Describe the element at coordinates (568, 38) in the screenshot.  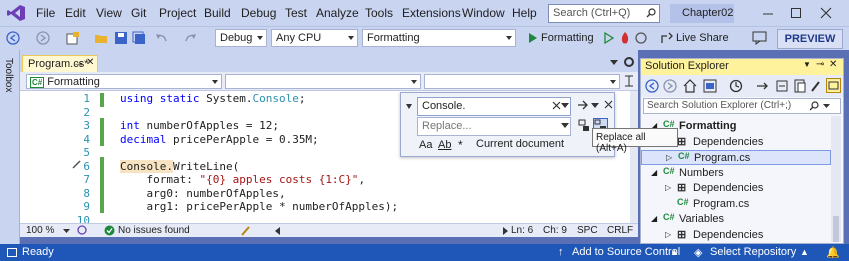
I see `run-button: Formatting` at that location.